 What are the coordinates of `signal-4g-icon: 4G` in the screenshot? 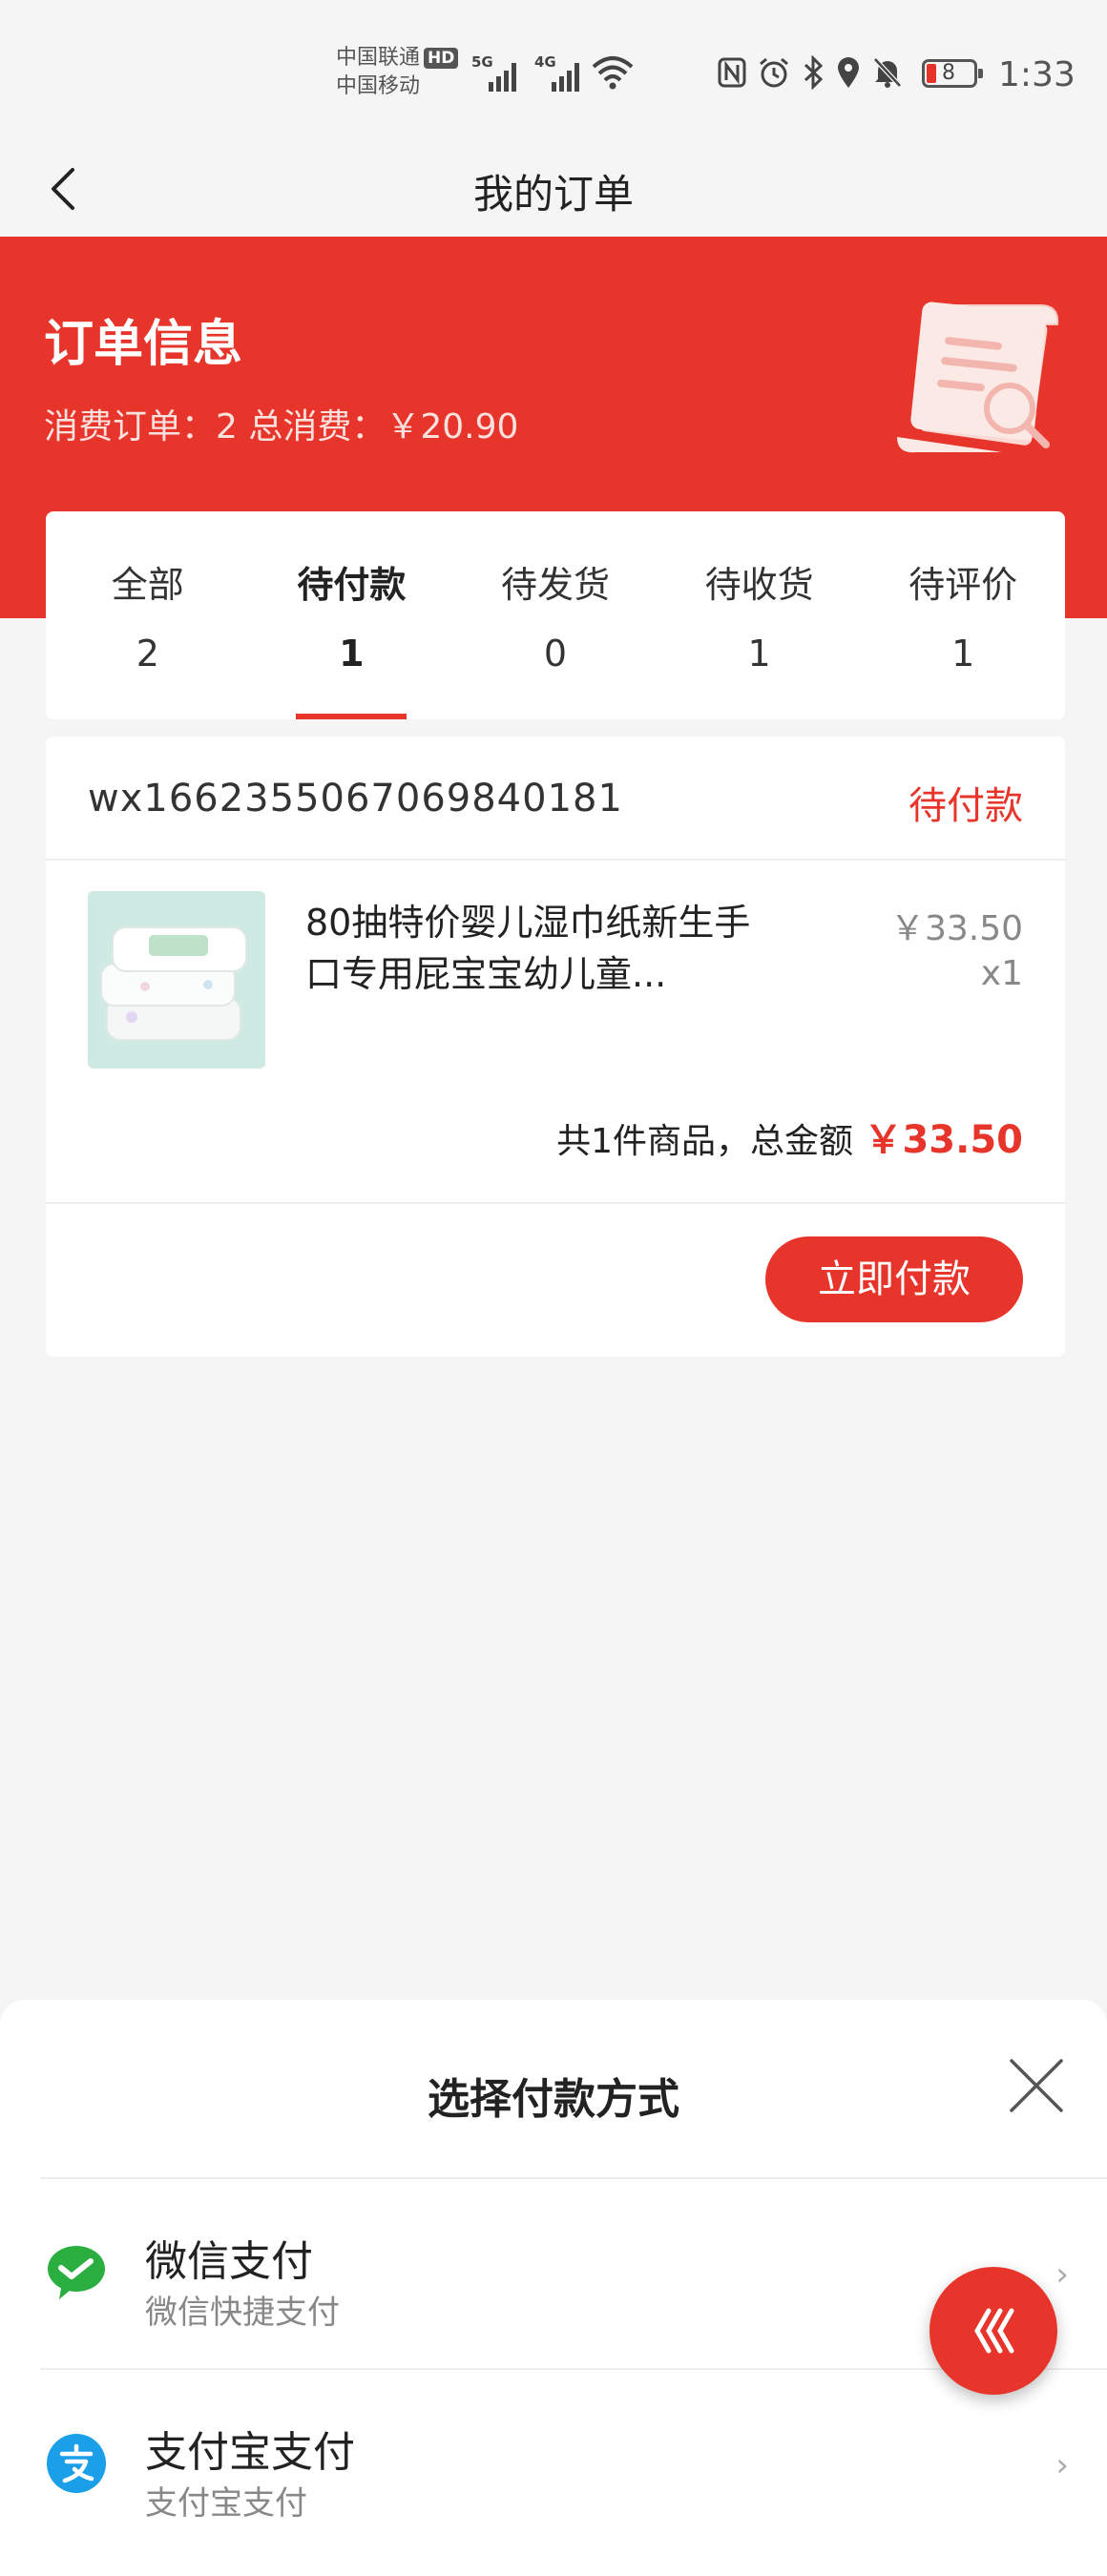 It's located at (561, 72).